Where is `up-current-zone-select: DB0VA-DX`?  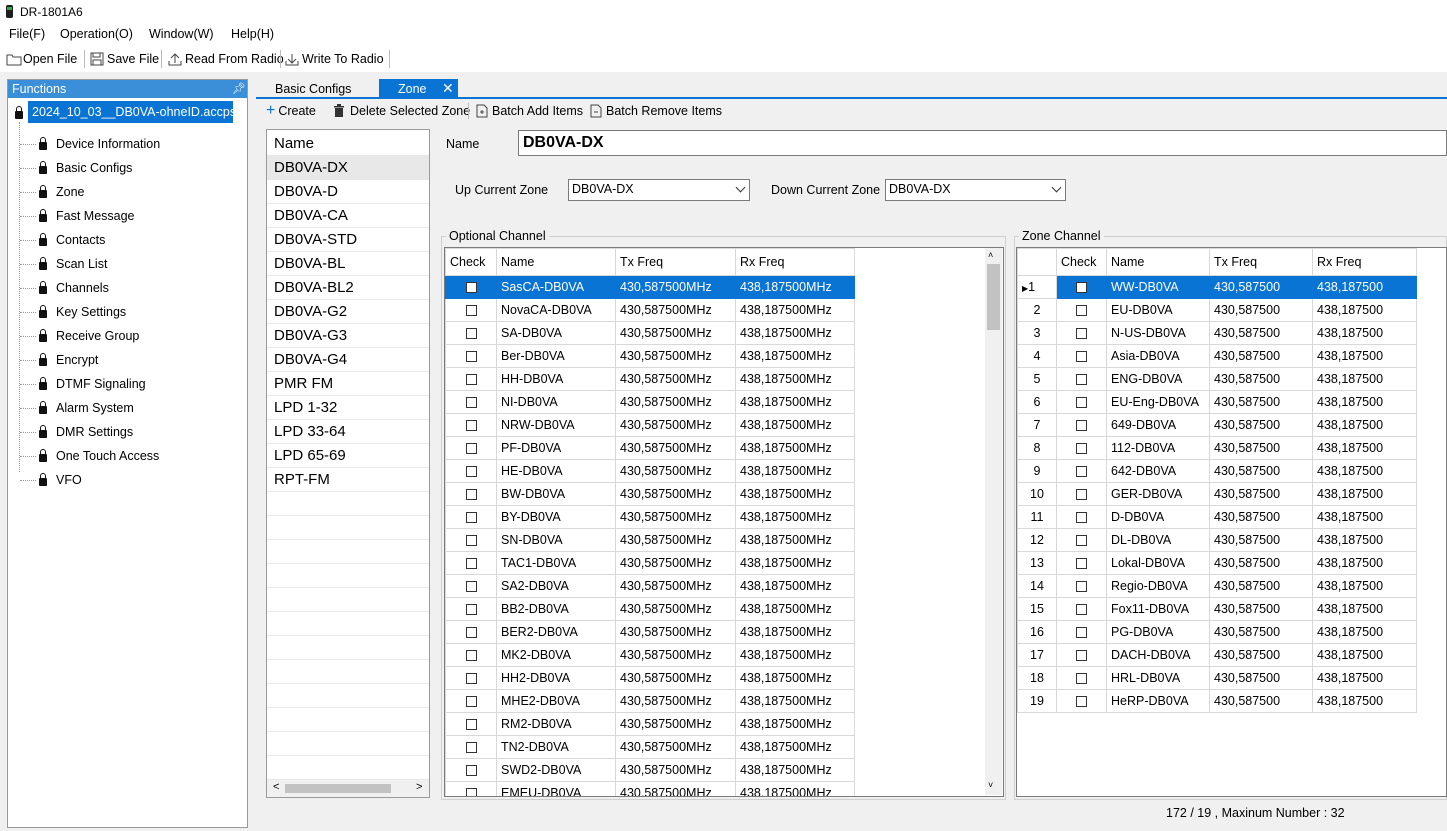 up-current-zone-select: DB0VA-DX is located at coordinates (659, 190).